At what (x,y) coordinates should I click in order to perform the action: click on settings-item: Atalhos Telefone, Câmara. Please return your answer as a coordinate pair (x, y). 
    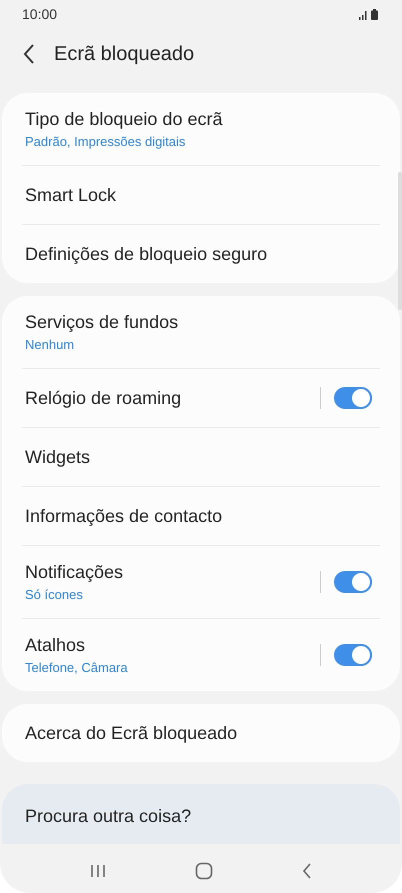
    Looking at the image, I should click on (201, 655).